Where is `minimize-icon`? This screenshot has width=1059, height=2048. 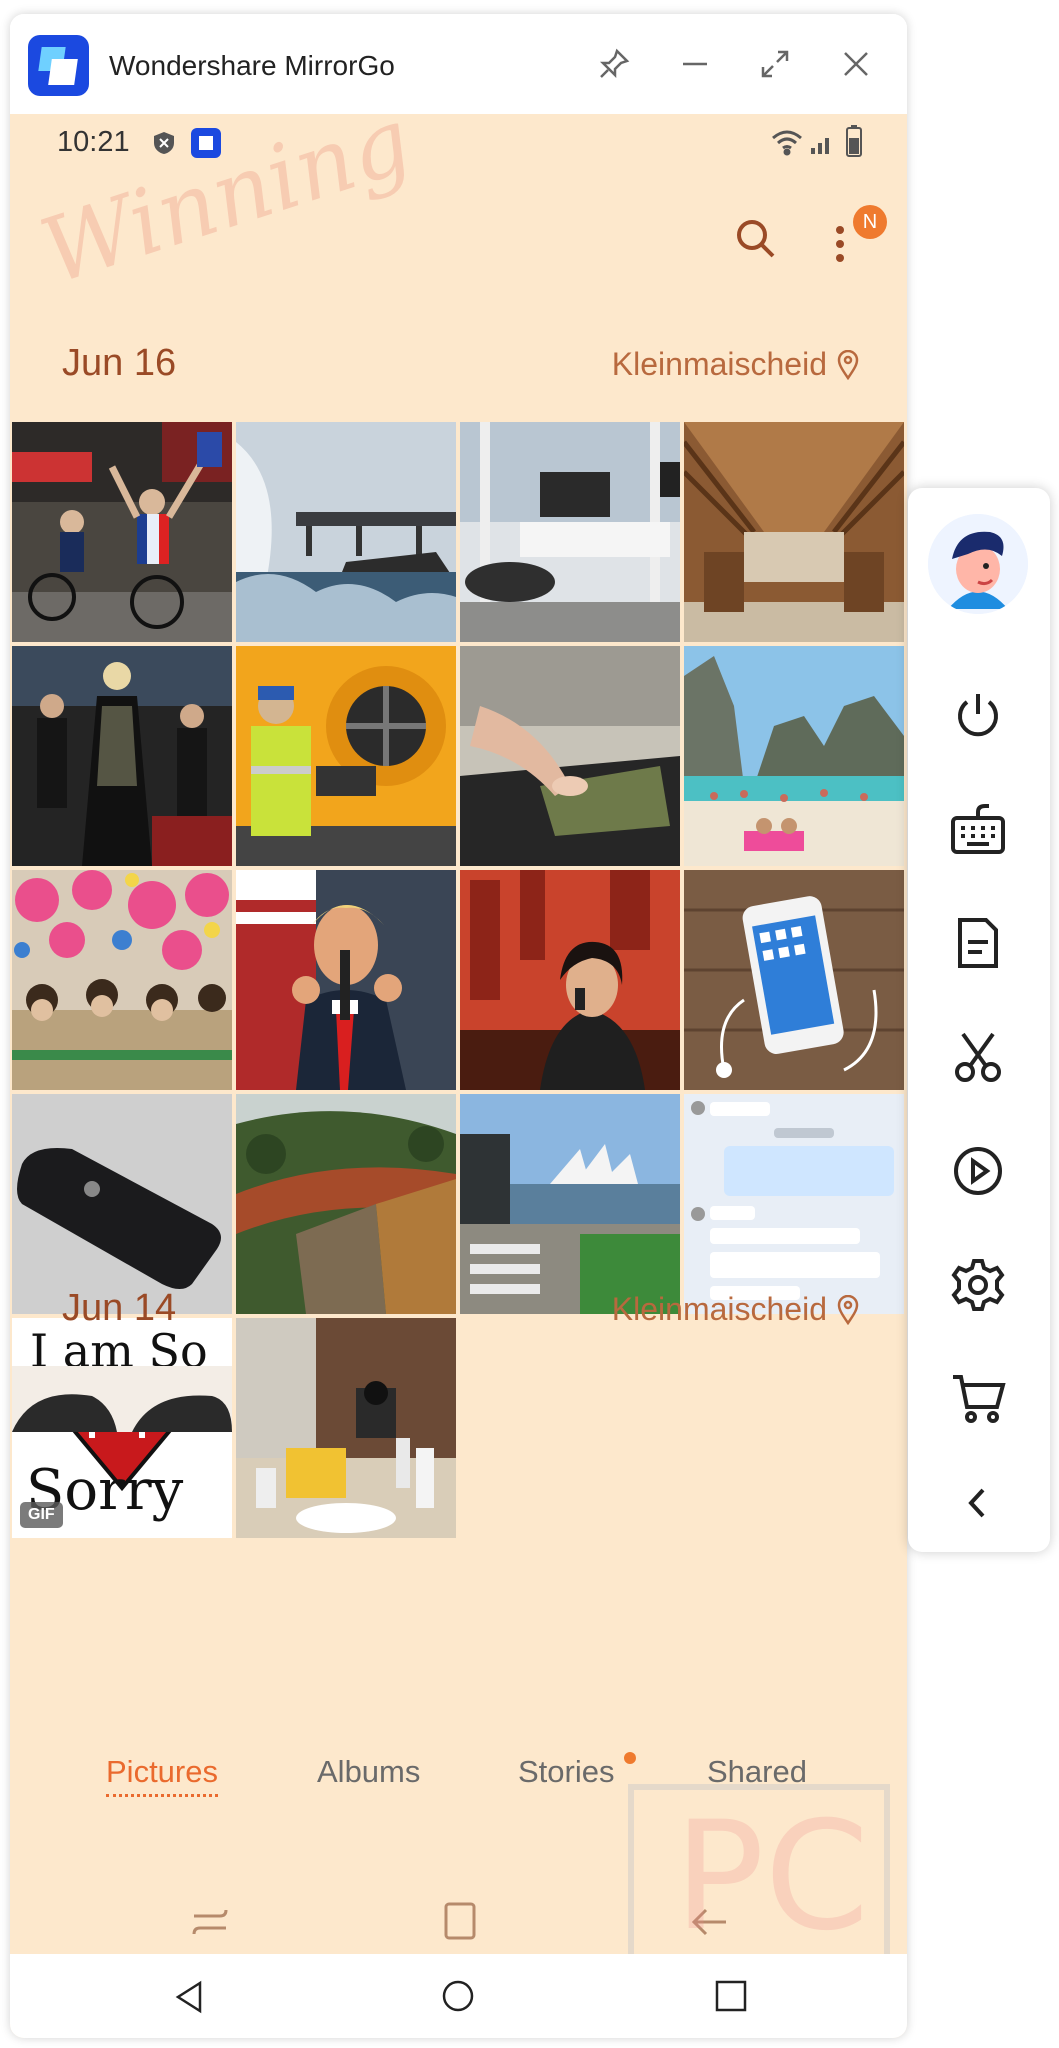
minimize-icon is located at coordinates (695, 64).